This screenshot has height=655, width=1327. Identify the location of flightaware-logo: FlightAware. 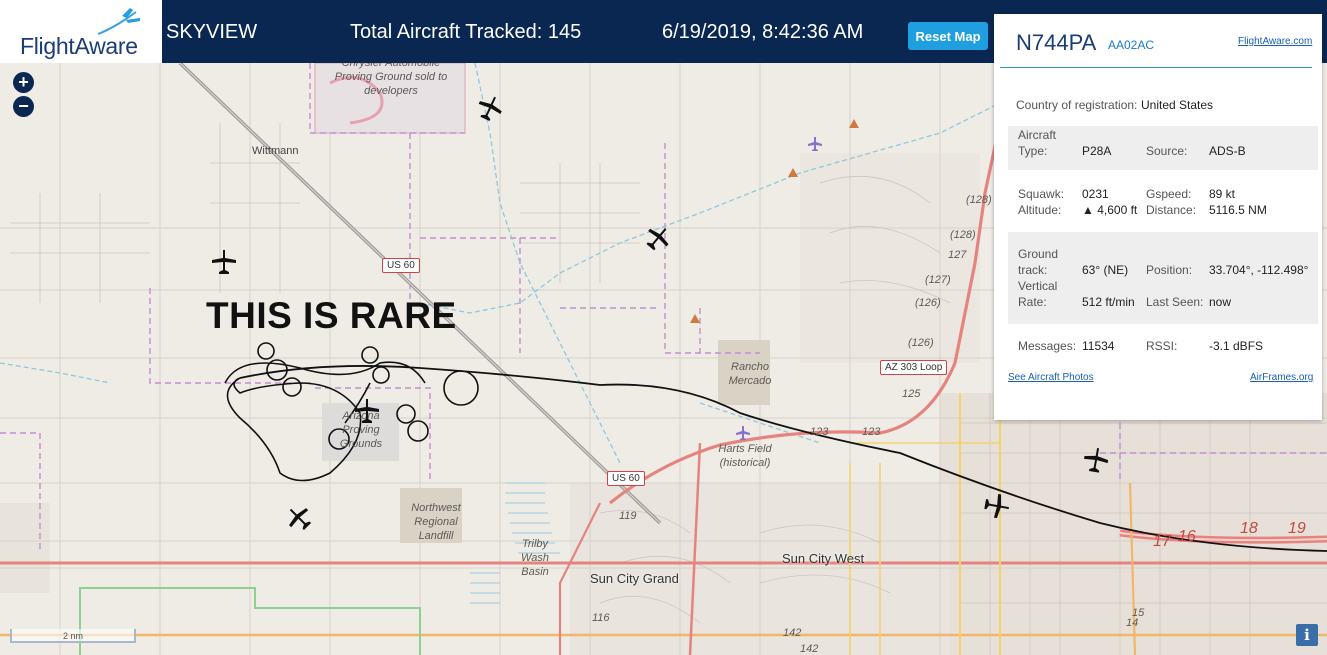
(81, 31).